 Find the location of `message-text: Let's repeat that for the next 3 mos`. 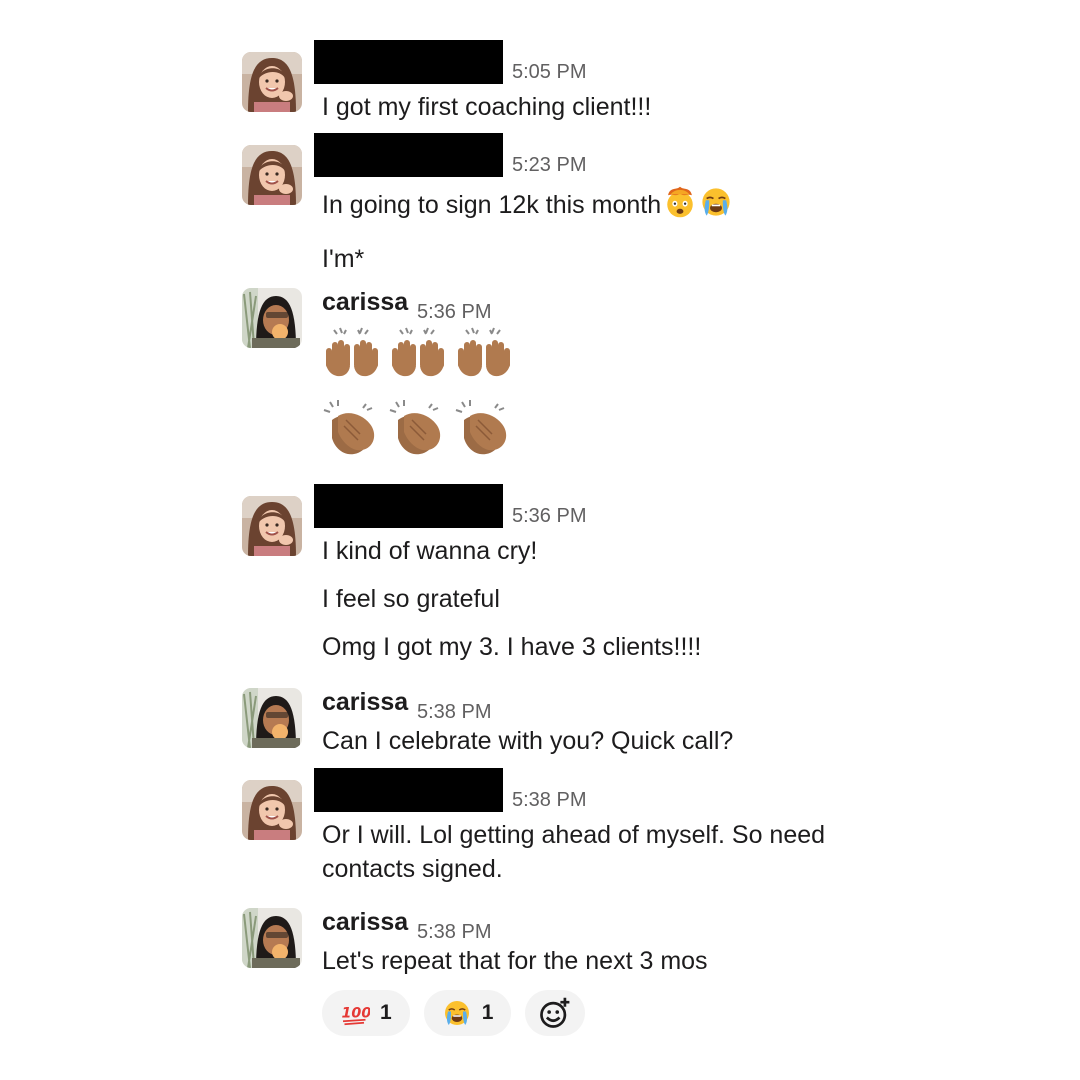

message-text: Let's repeat that for the next 3 mos is located at coordinates (515, 961).